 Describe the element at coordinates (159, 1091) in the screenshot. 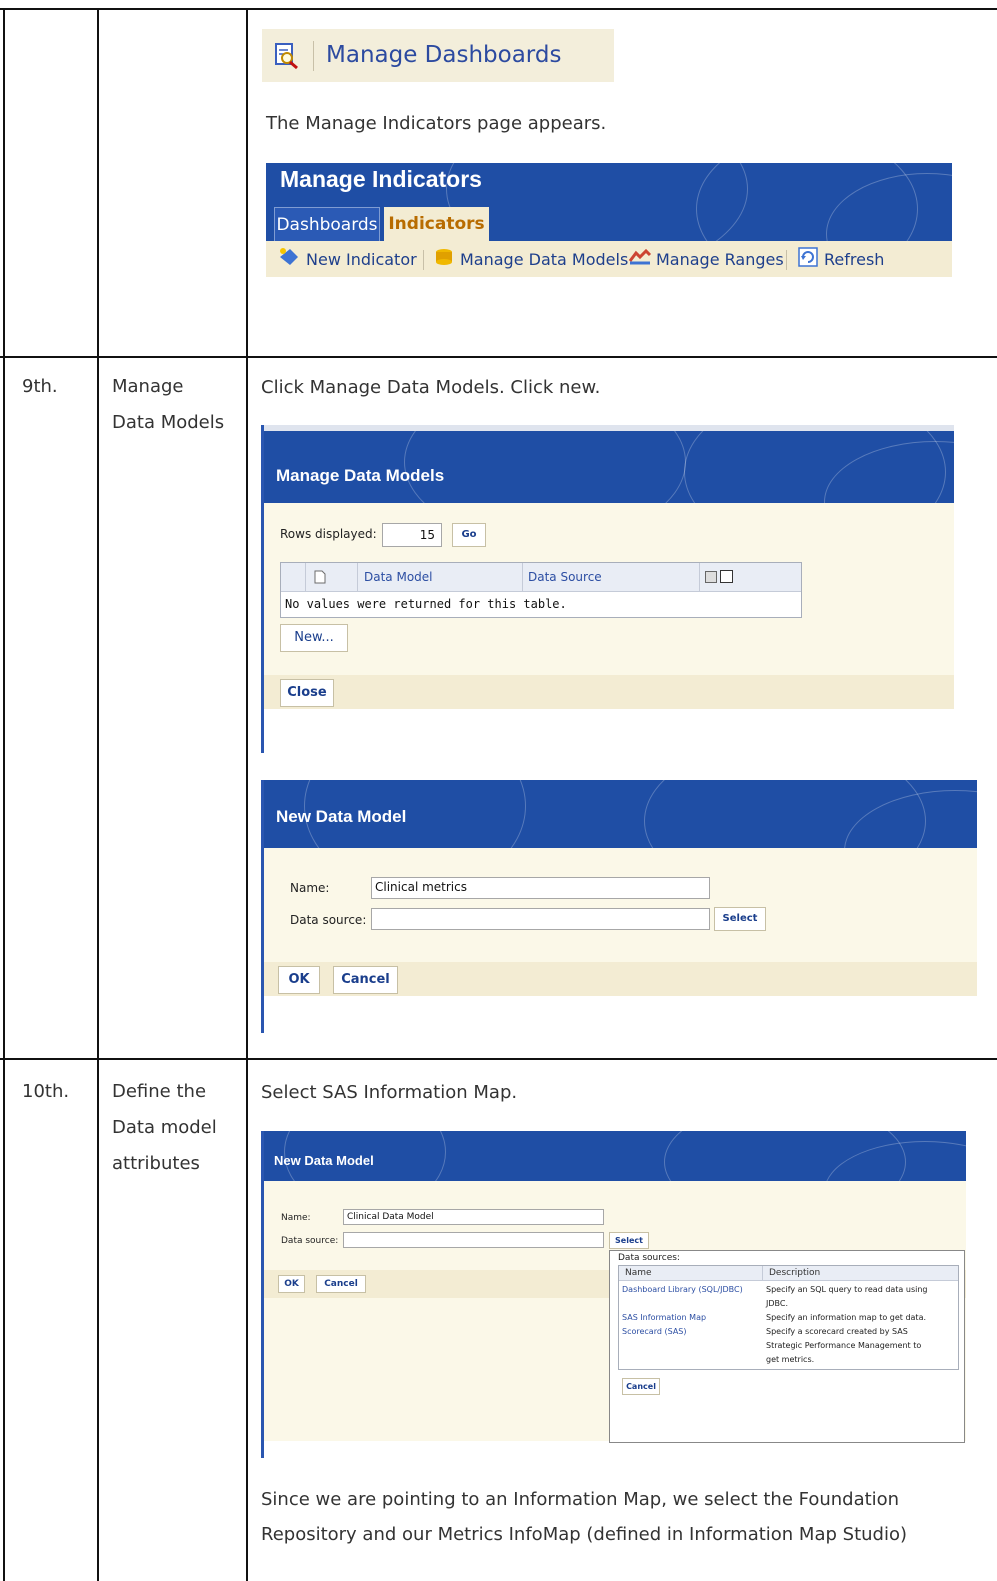

I see `step-title-line: Define the` at that location.